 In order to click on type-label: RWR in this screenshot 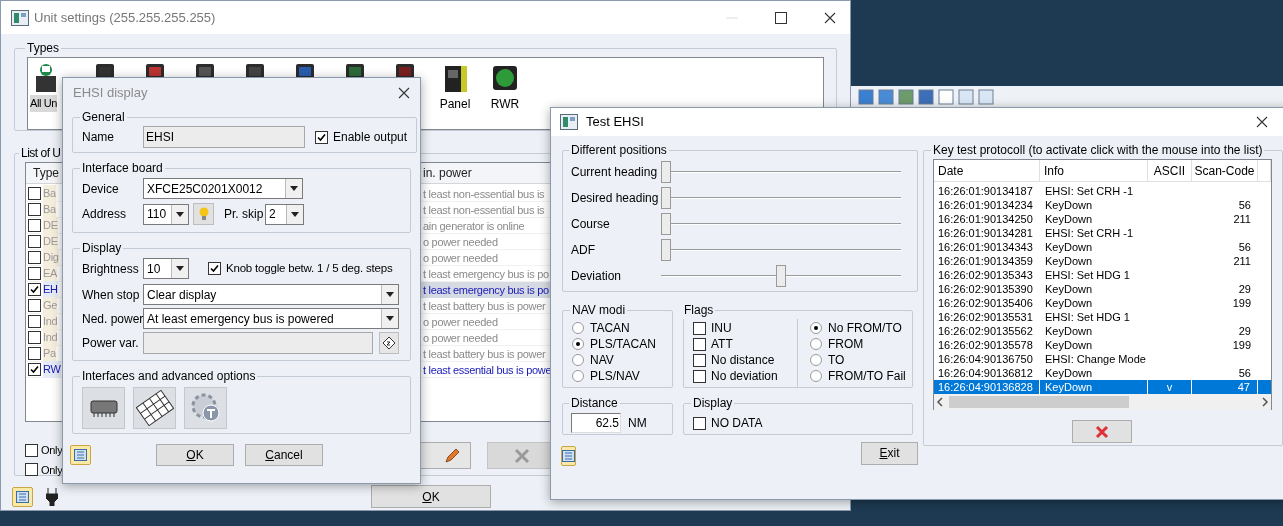, I will do `click(505, 104)`.